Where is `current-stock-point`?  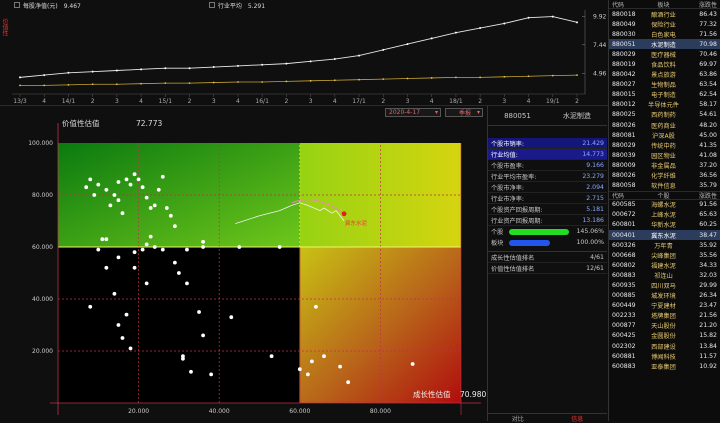
current-stock-point is located at coordinates (344, 214).